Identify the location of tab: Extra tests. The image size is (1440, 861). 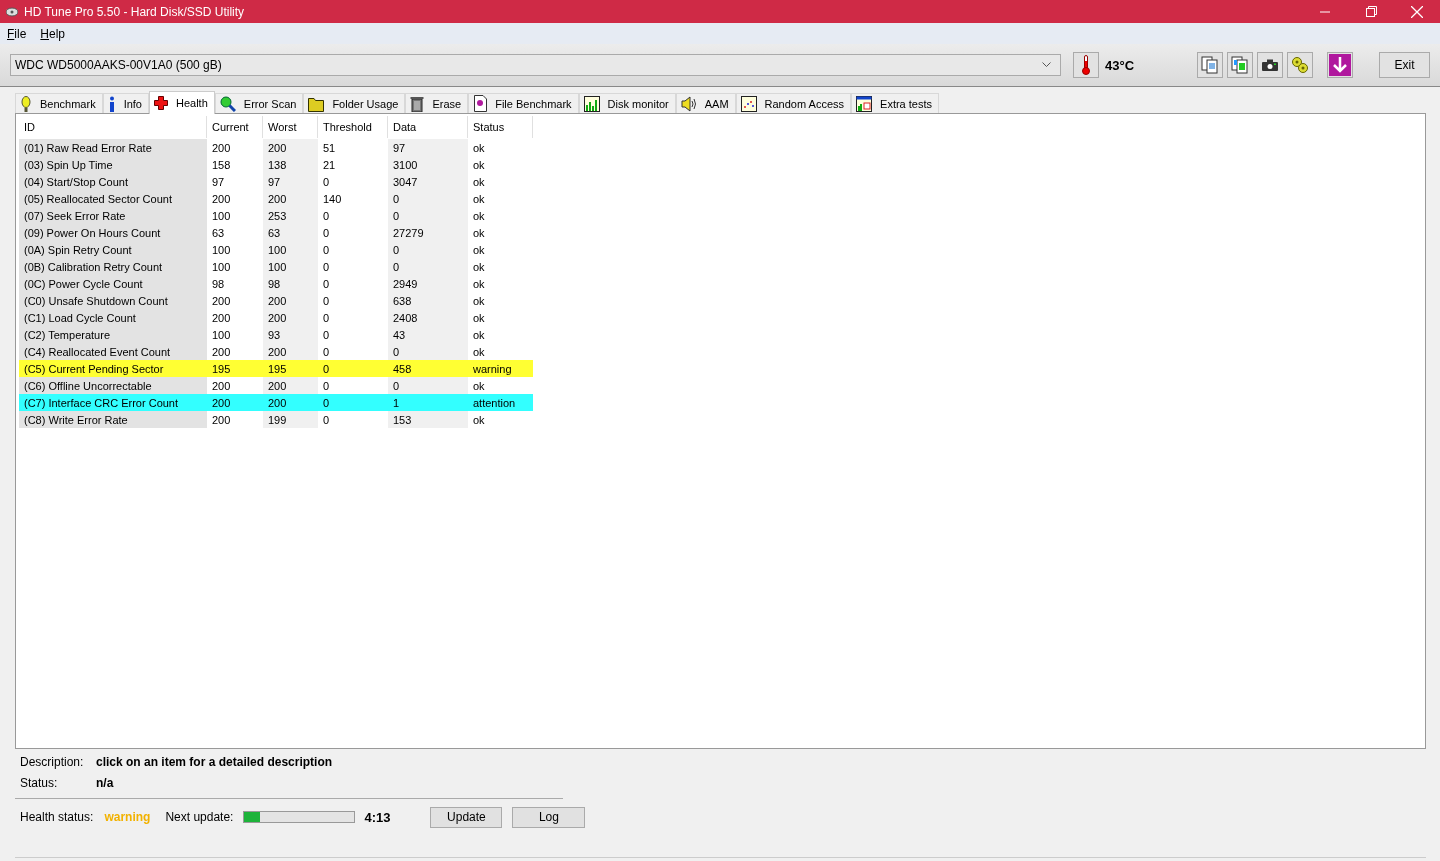
(895, 103).